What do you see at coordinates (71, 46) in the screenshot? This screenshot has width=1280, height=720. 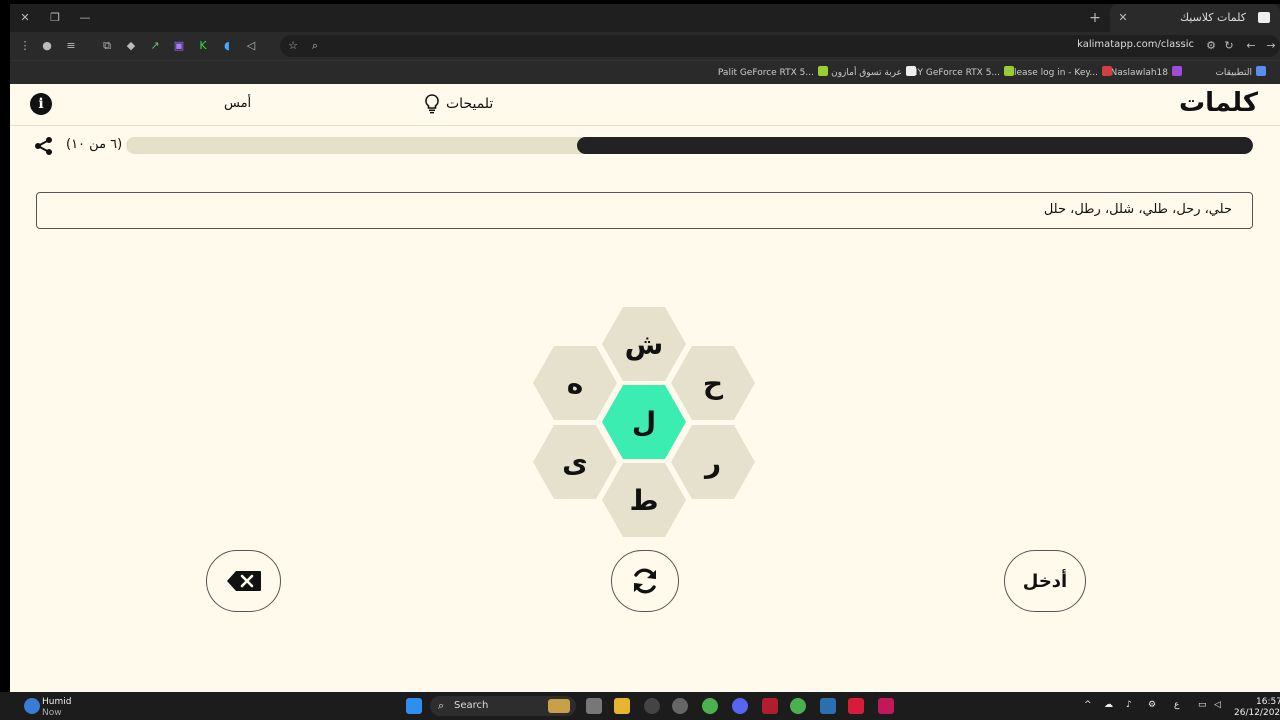 I see `tab-search-icon: ≡` at bounding box center [71, 46].